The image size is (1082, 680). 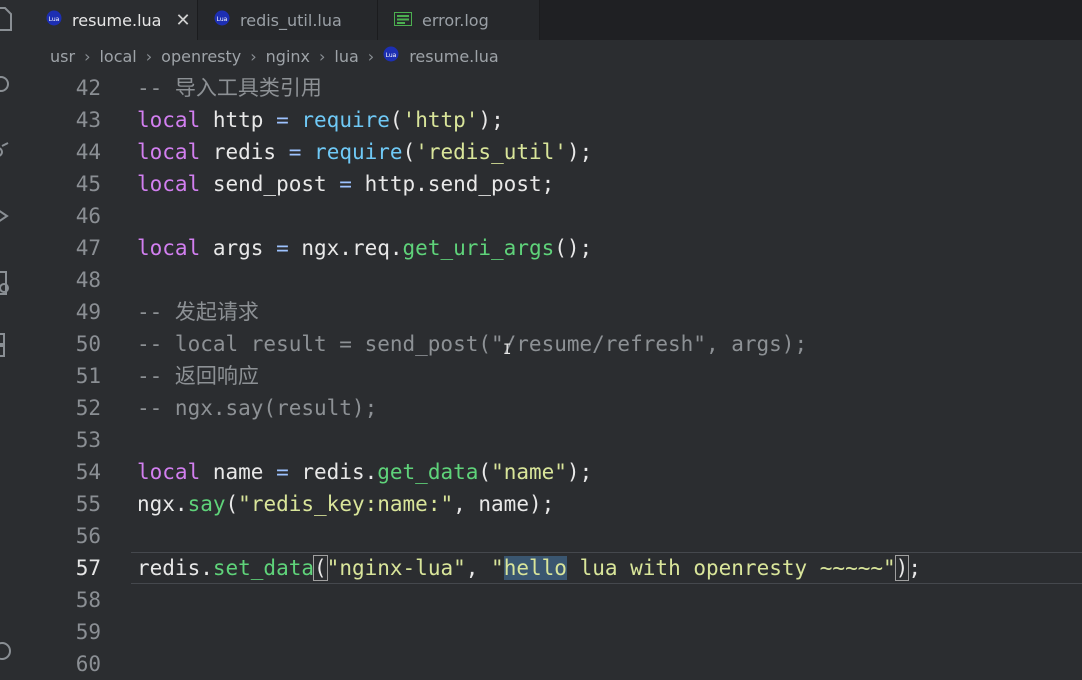 I want to click on code-text: -- ngx.say(result);, so click(x=257, y=408).